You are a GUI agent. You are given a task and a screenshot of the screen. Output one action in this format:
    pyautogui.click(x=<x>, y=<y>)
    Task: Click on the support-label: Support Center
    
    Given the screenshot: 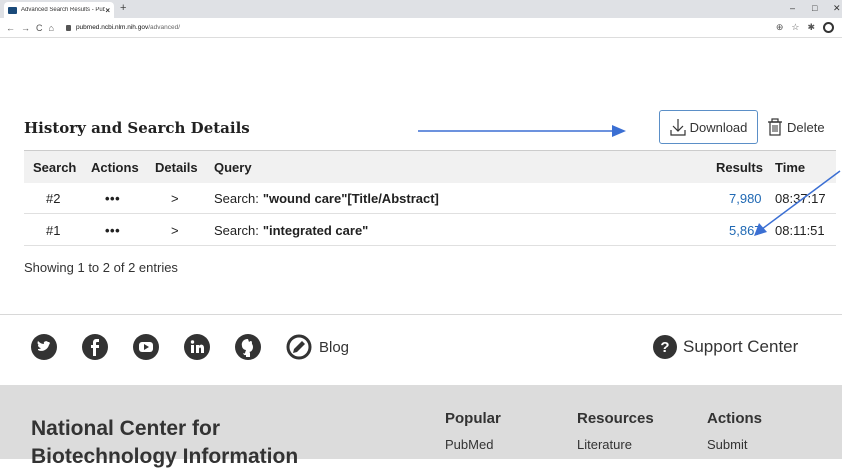 What is the action you would take?
    pyautogui.click(x=741, y=346)
    